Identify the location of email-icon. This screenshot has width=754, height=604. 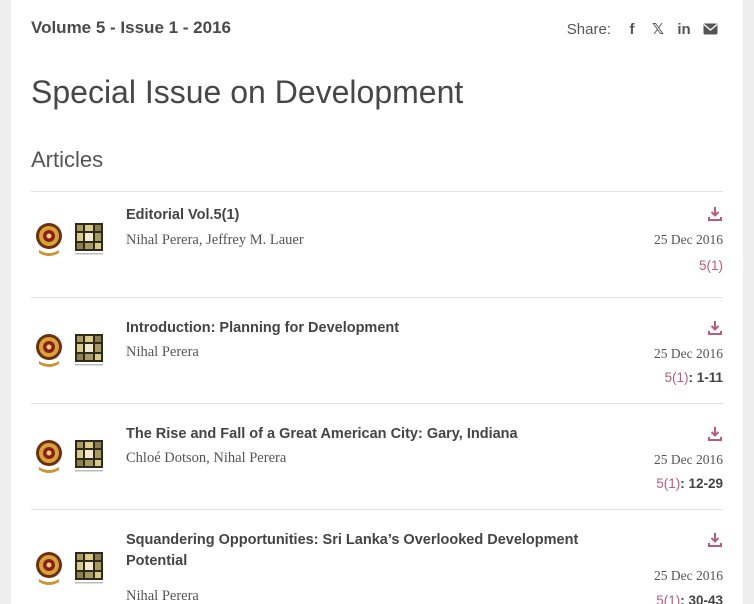
(710, 29).